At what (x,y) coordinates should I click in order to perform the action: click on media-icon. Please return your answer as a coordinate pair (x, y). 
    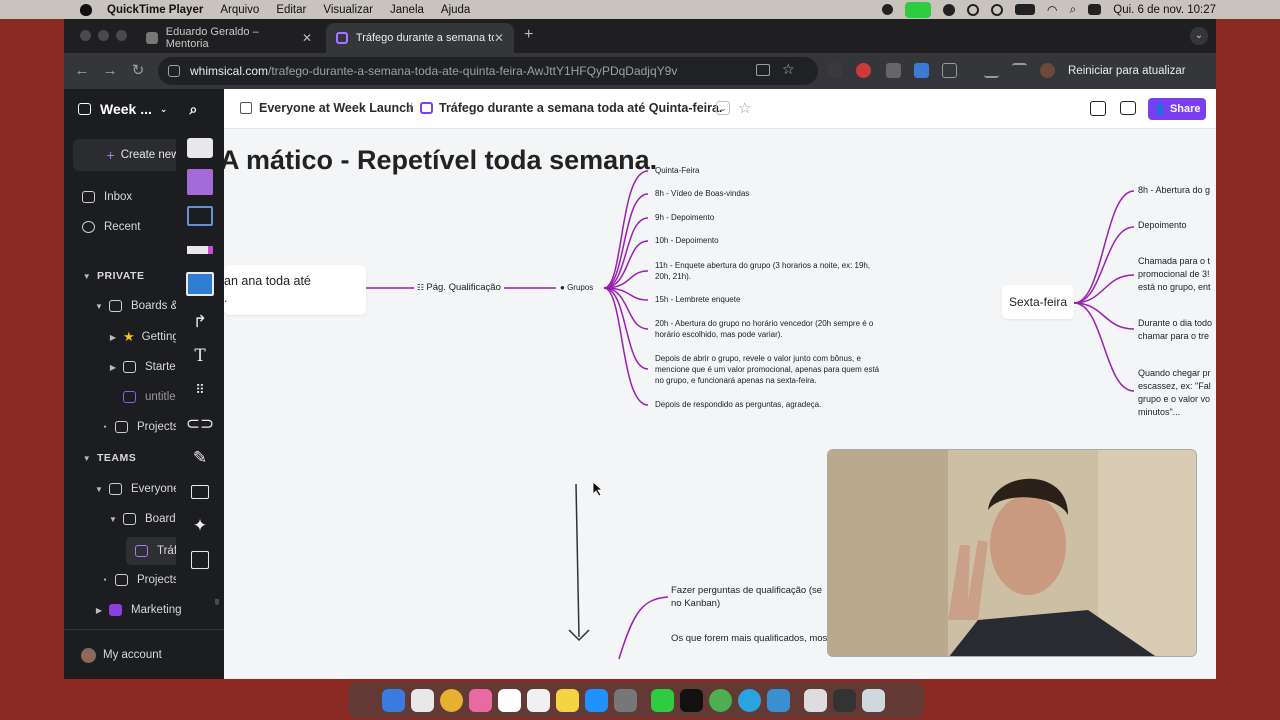
    Looking at the image, I should click on (1019, 70).